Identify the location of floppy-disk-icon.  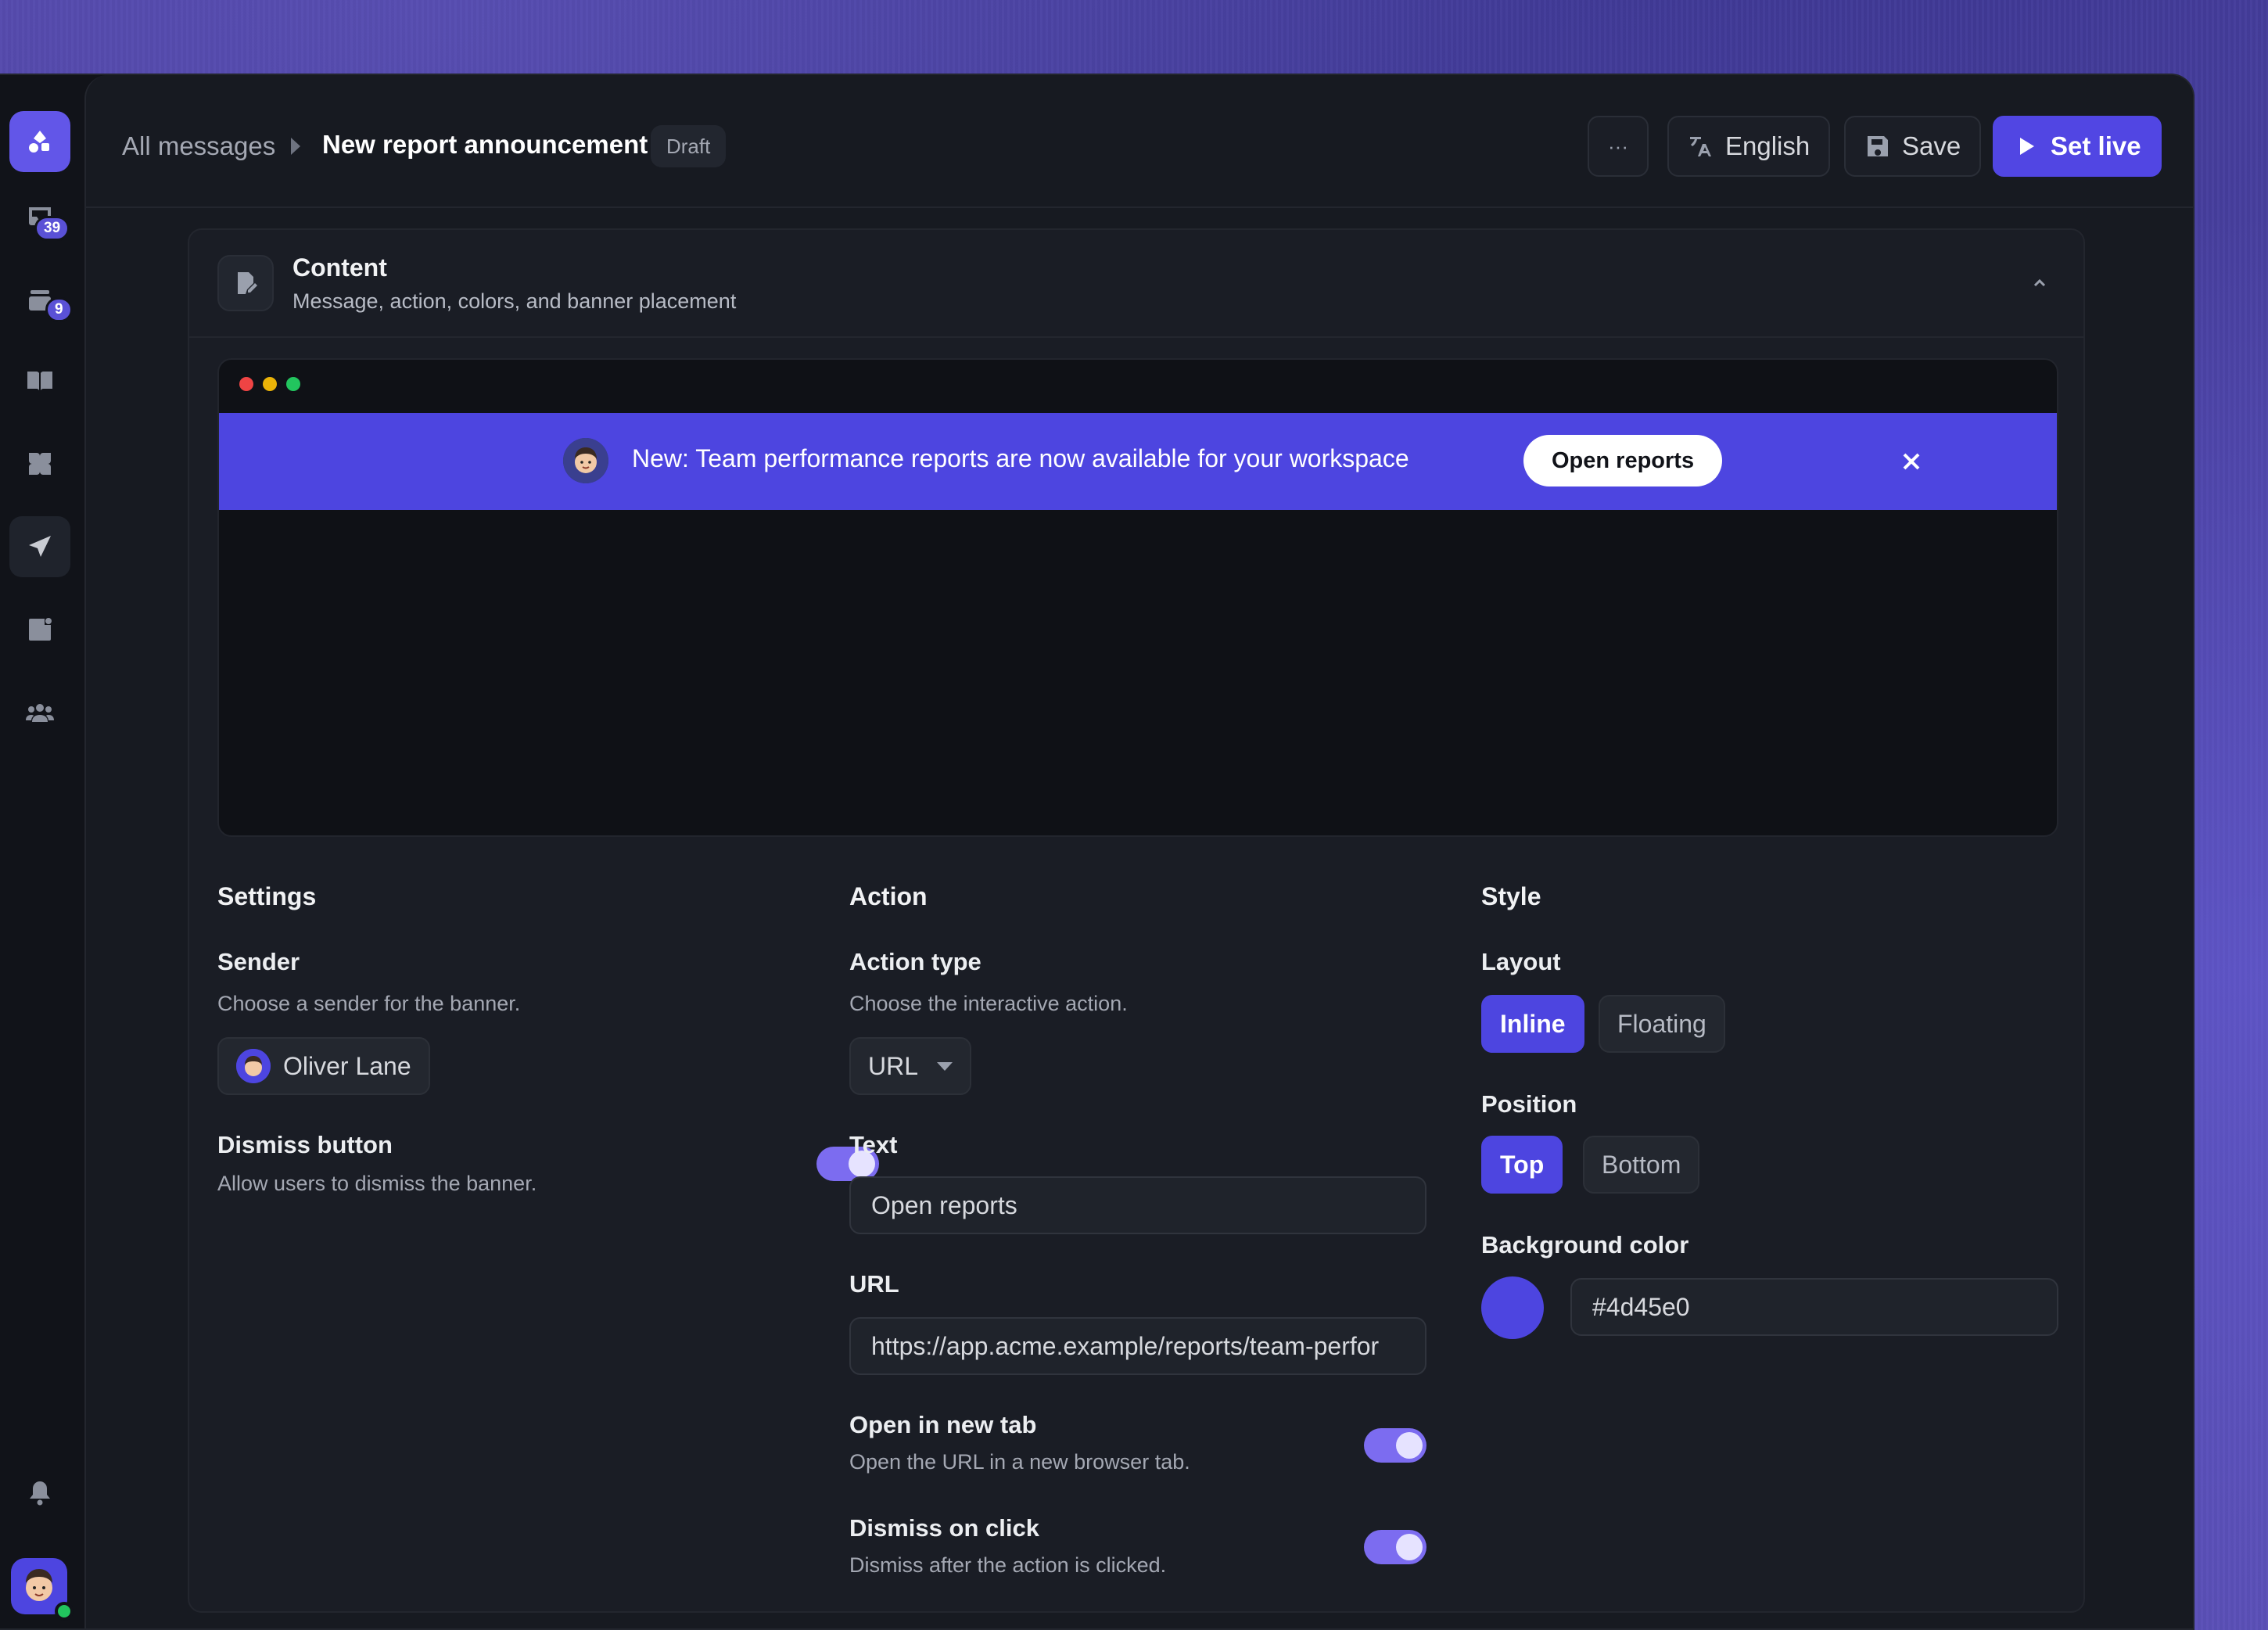
(1878, 146).